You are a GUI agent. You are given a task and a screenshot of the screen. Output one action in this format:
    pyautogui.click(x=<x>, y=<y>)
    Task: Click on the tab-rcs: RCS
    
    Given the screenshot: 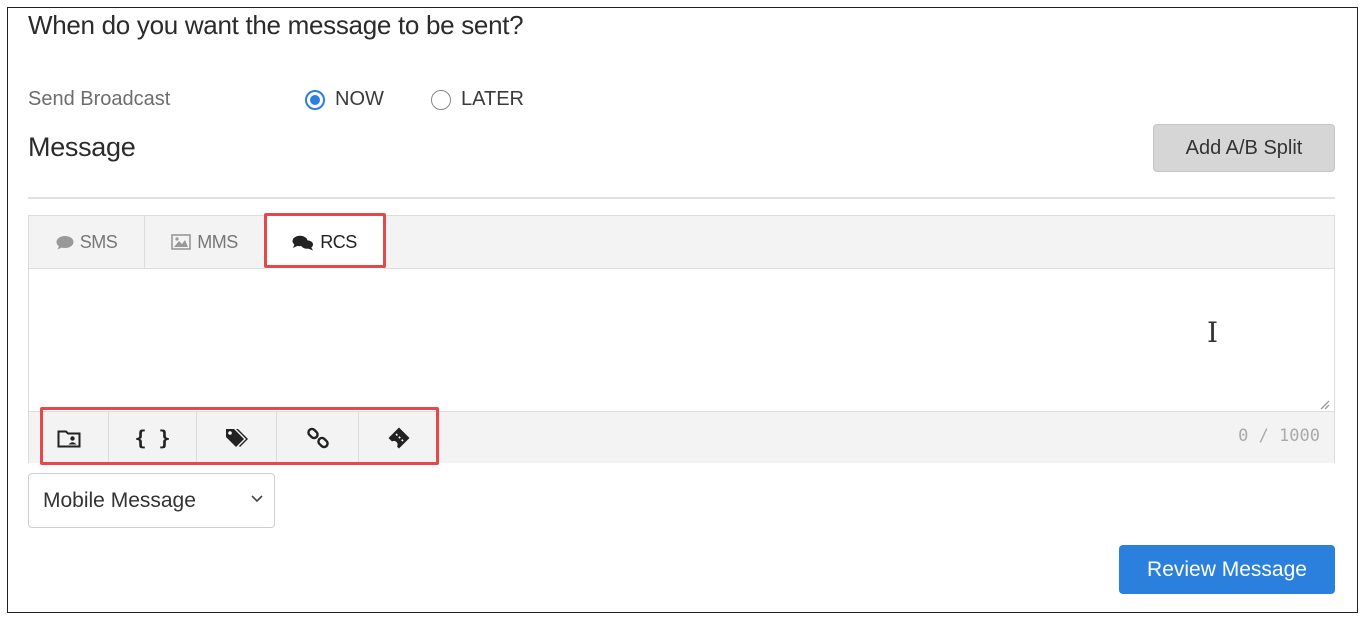 What is the action you would take?
    pyautogui.click(x=325, y=242)
    